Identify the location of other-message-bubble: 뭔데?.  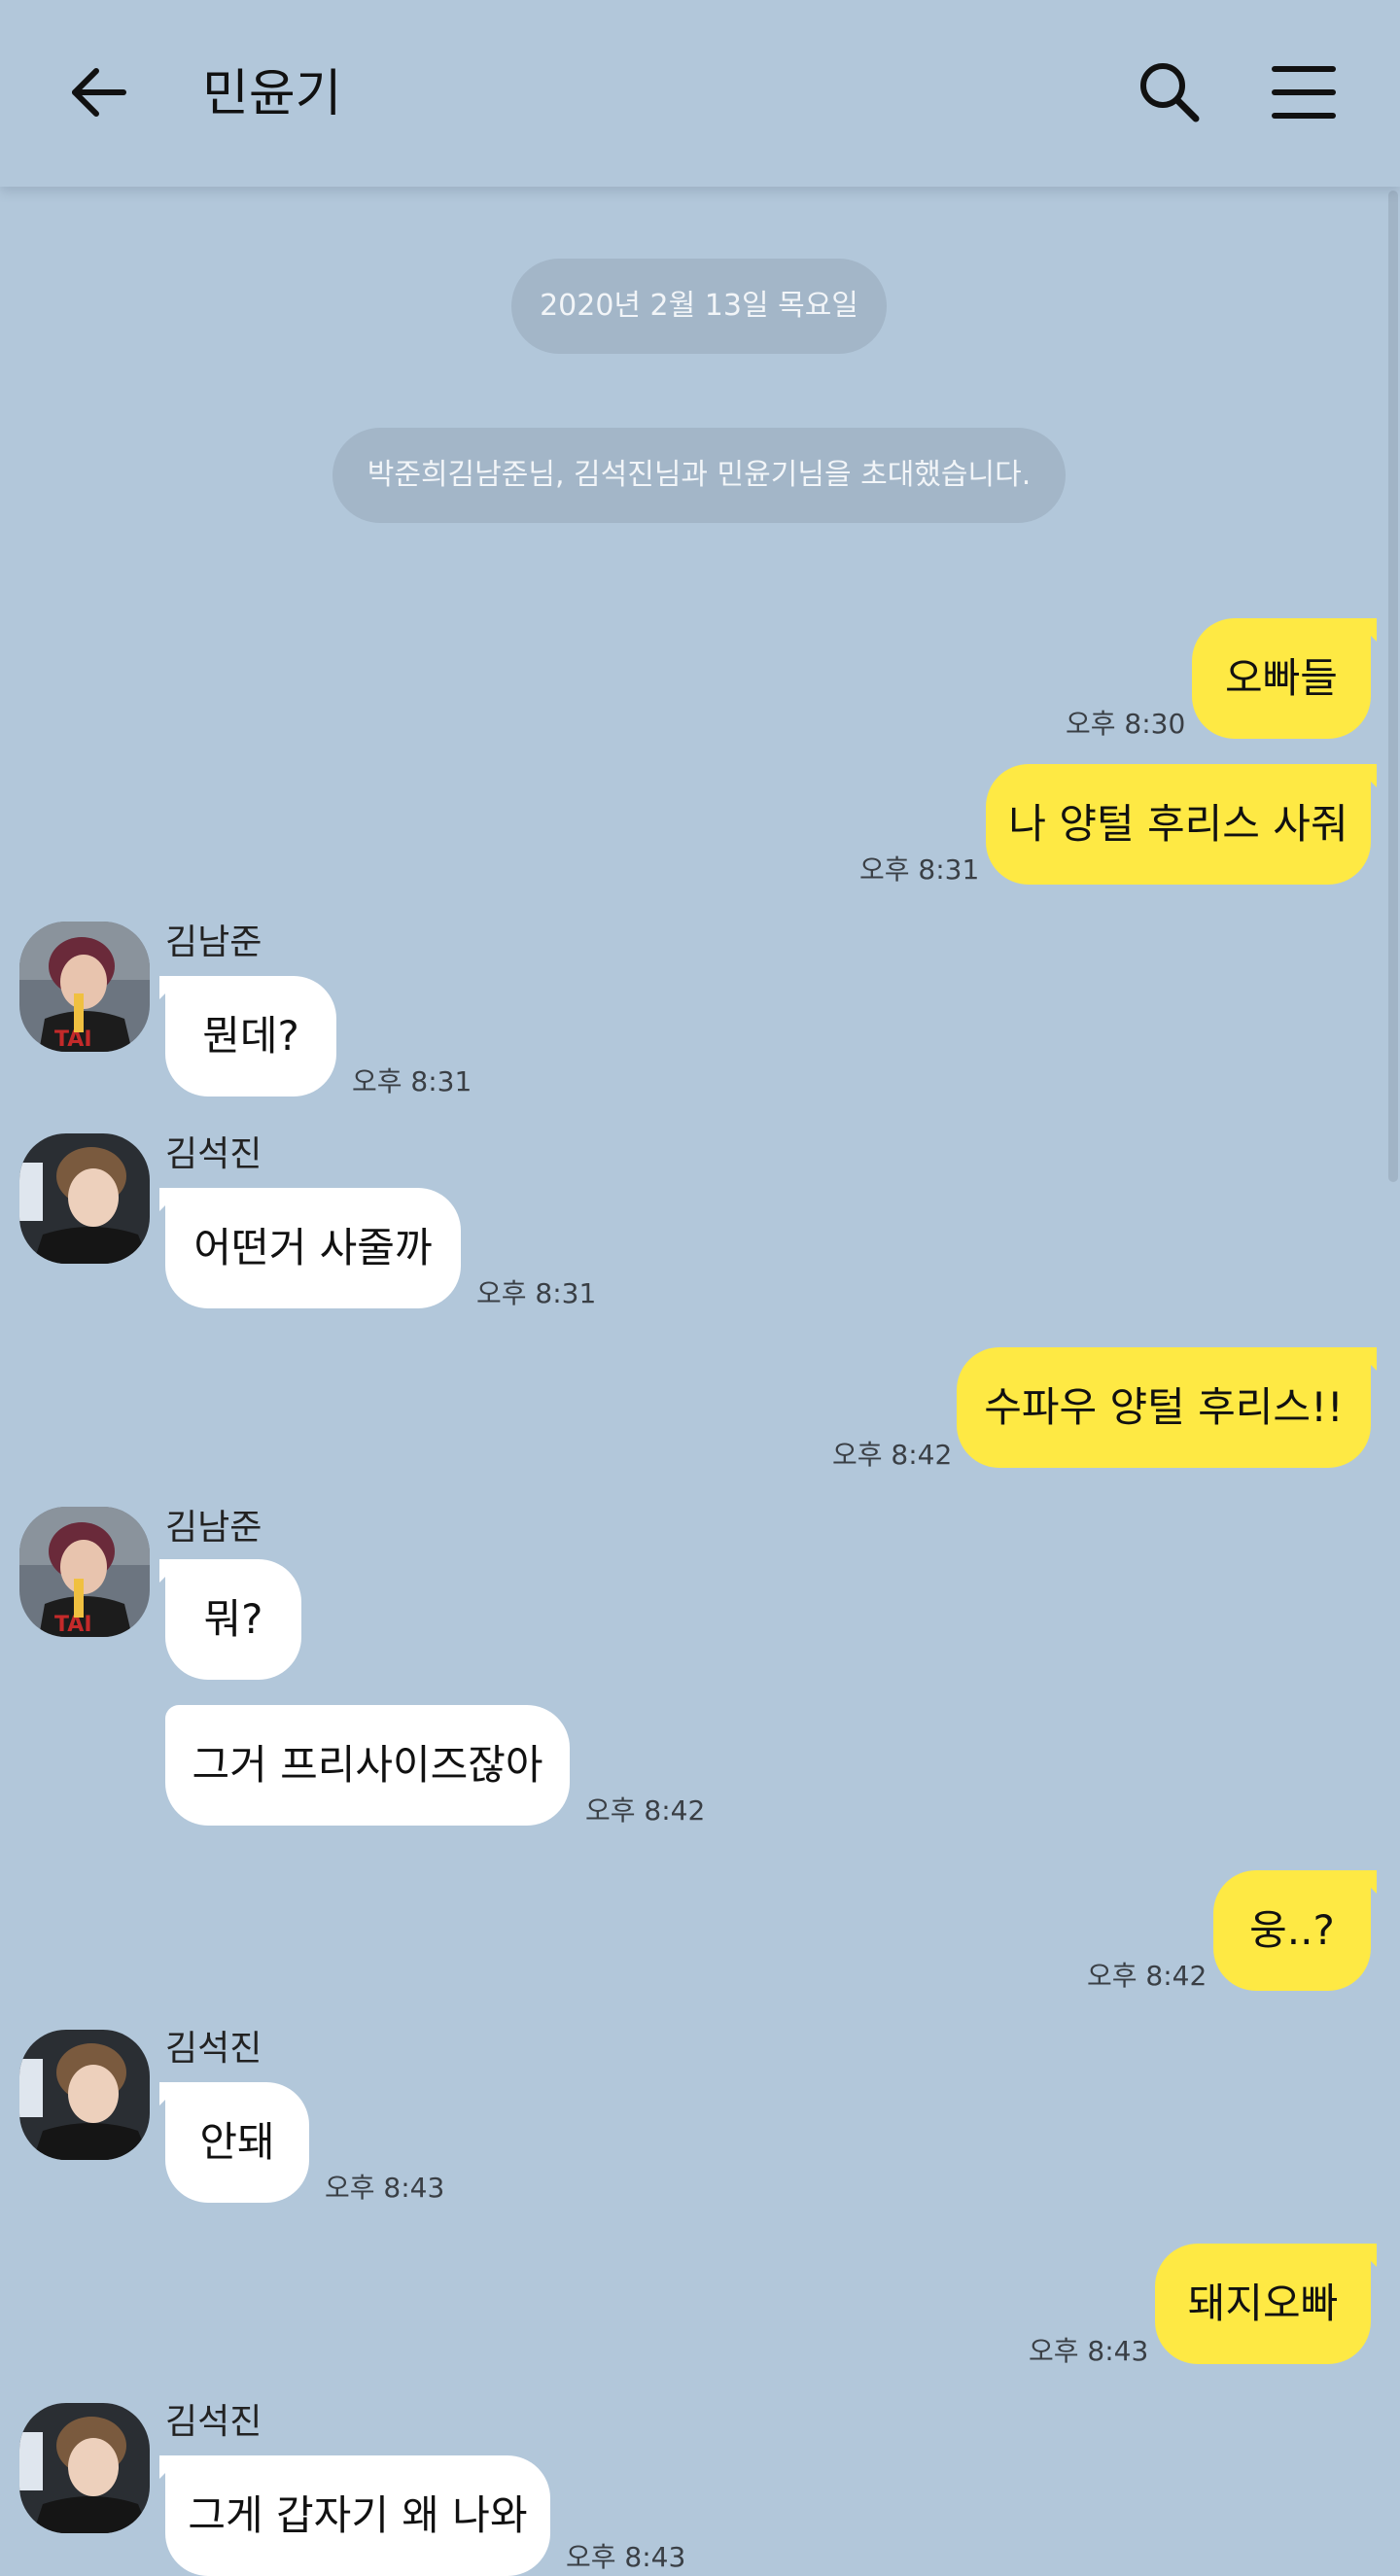
(247, 1036).